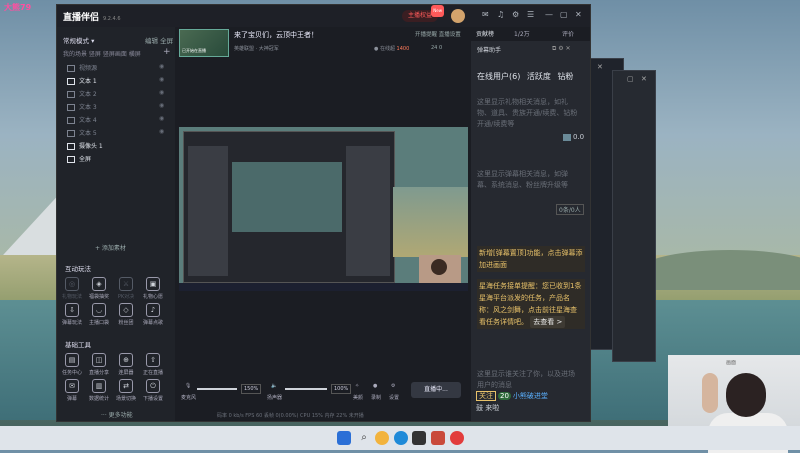 This screenshot has height=453, width=800. What do you see at coordinates (276, 35) in the screenshot?
I see `room-title: 来了宝贝们，云顶中王者！` at bounding box center [276, 35].